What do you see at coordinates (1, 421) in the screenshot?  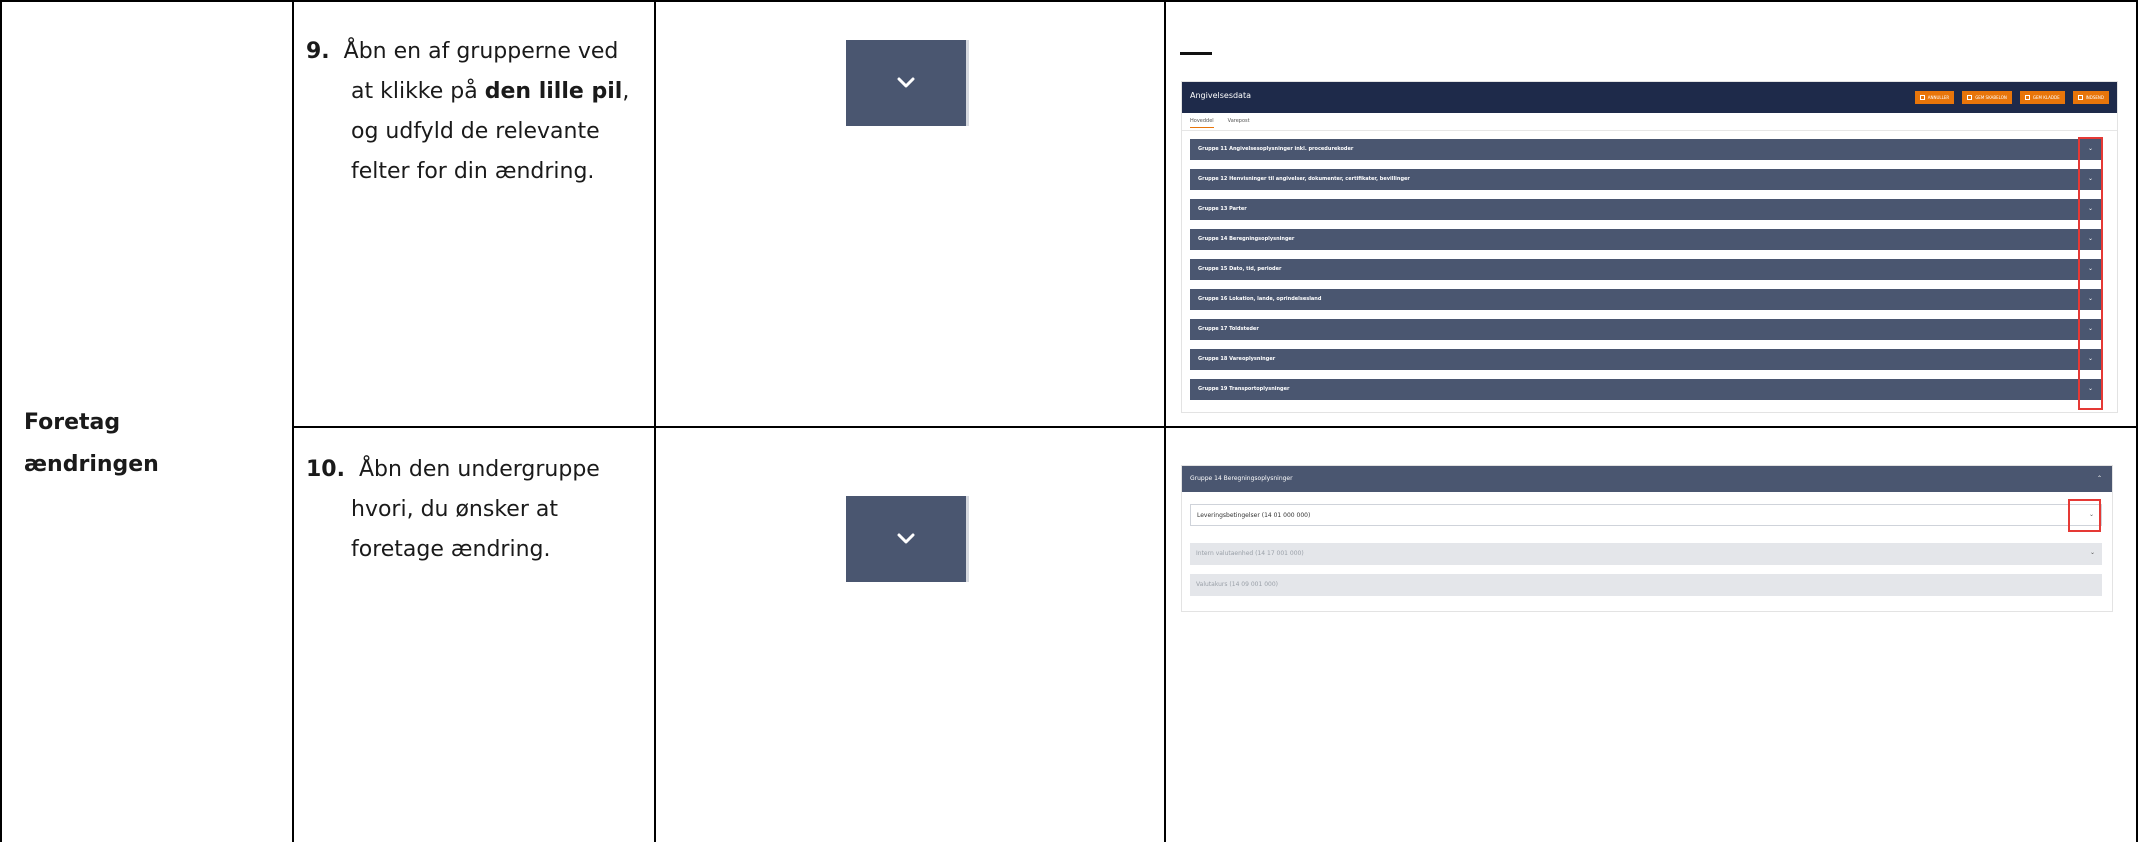 I see `table-border-left` at bounding box center [1, 421].